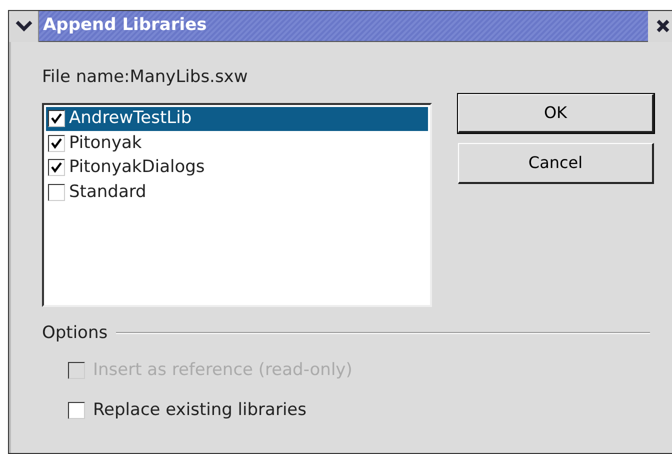  I want to click on library-item: PitonyakDialogs, so click(237, 168).